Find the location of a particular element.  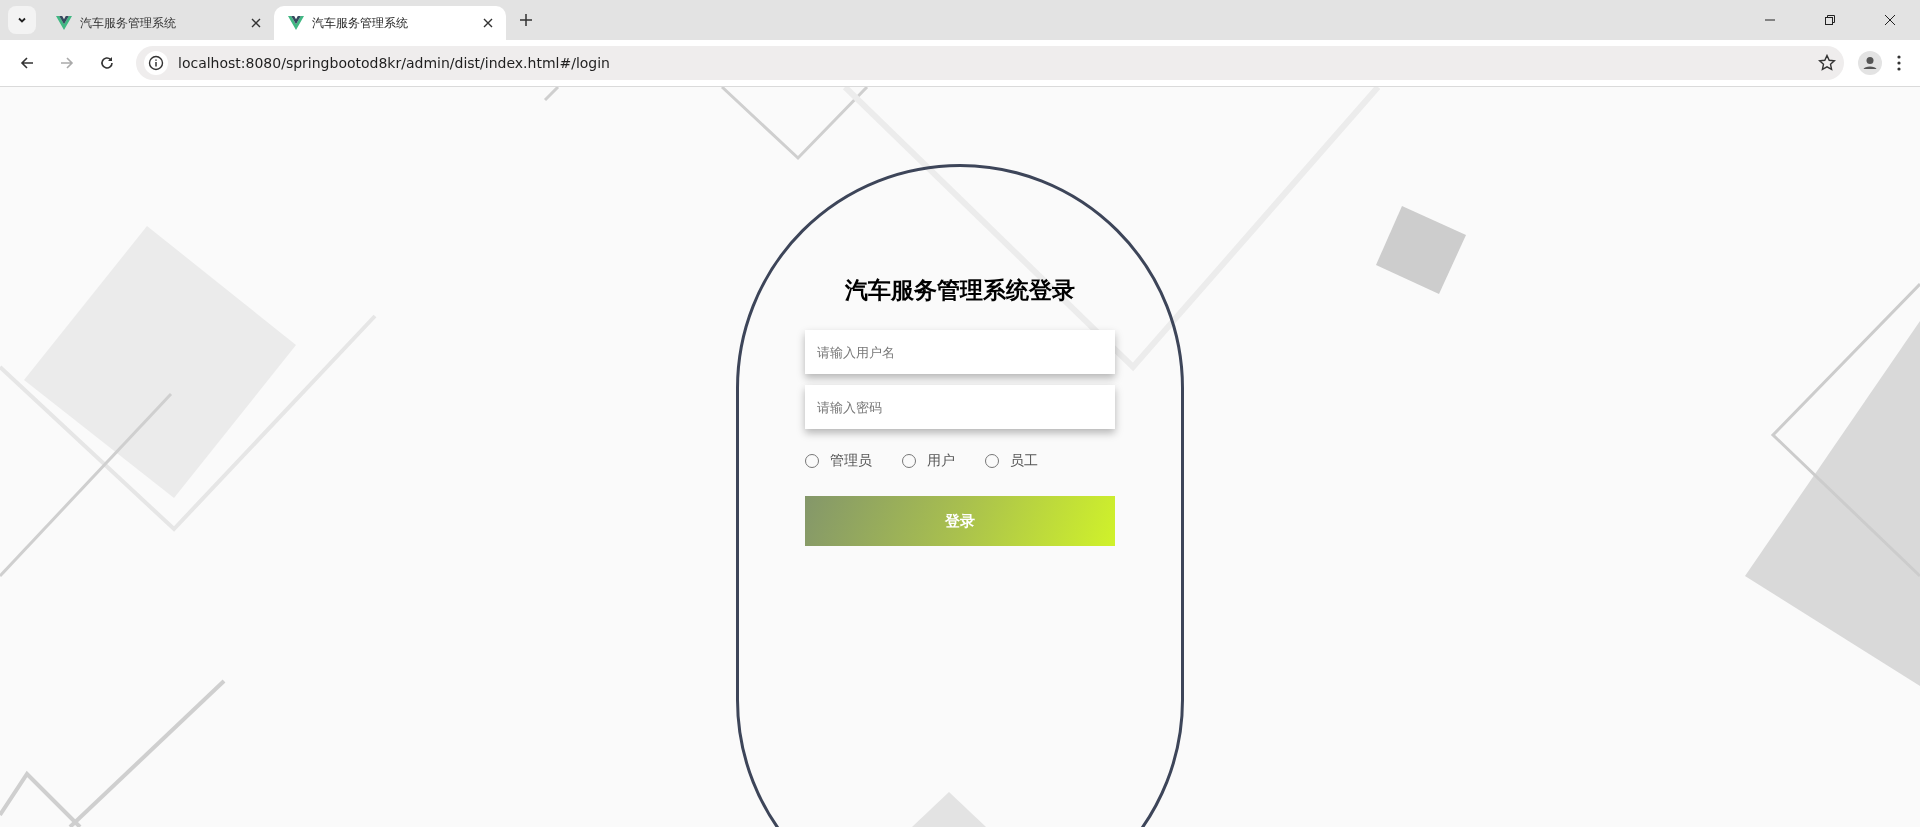

role-radio: 员工 is located at coordinates (1011, 461).